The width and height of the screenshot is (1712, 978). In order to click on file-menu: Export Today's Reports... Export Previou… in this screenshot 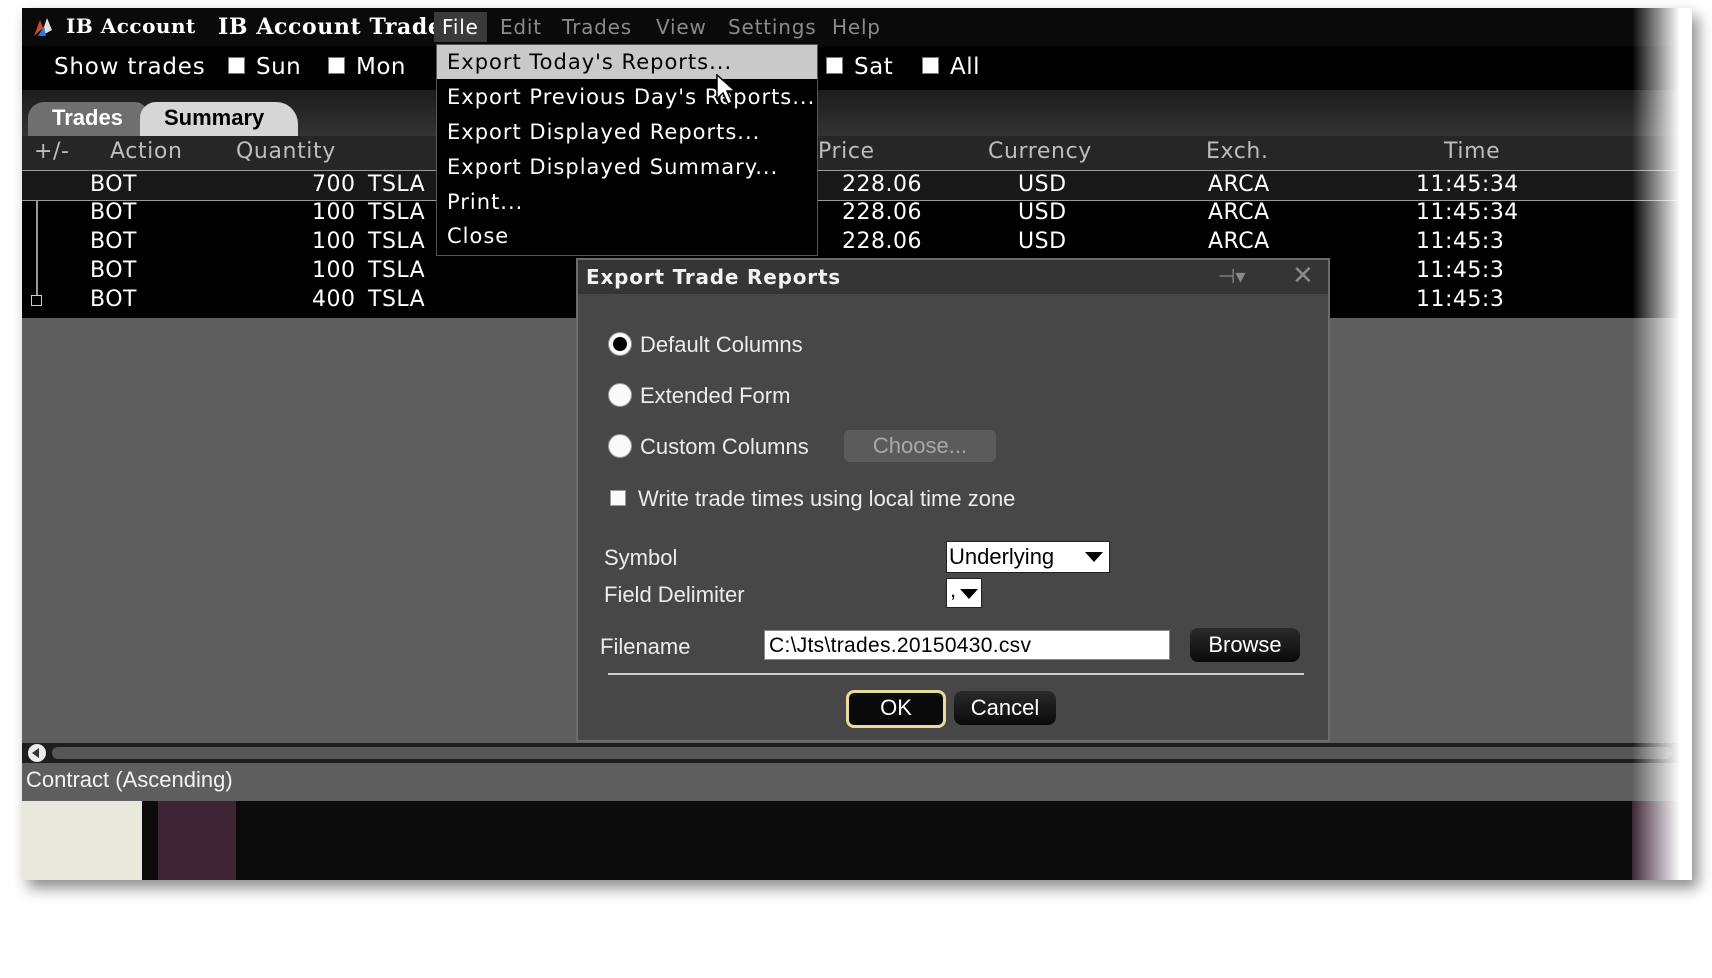, I will do `click(627, 150)`.